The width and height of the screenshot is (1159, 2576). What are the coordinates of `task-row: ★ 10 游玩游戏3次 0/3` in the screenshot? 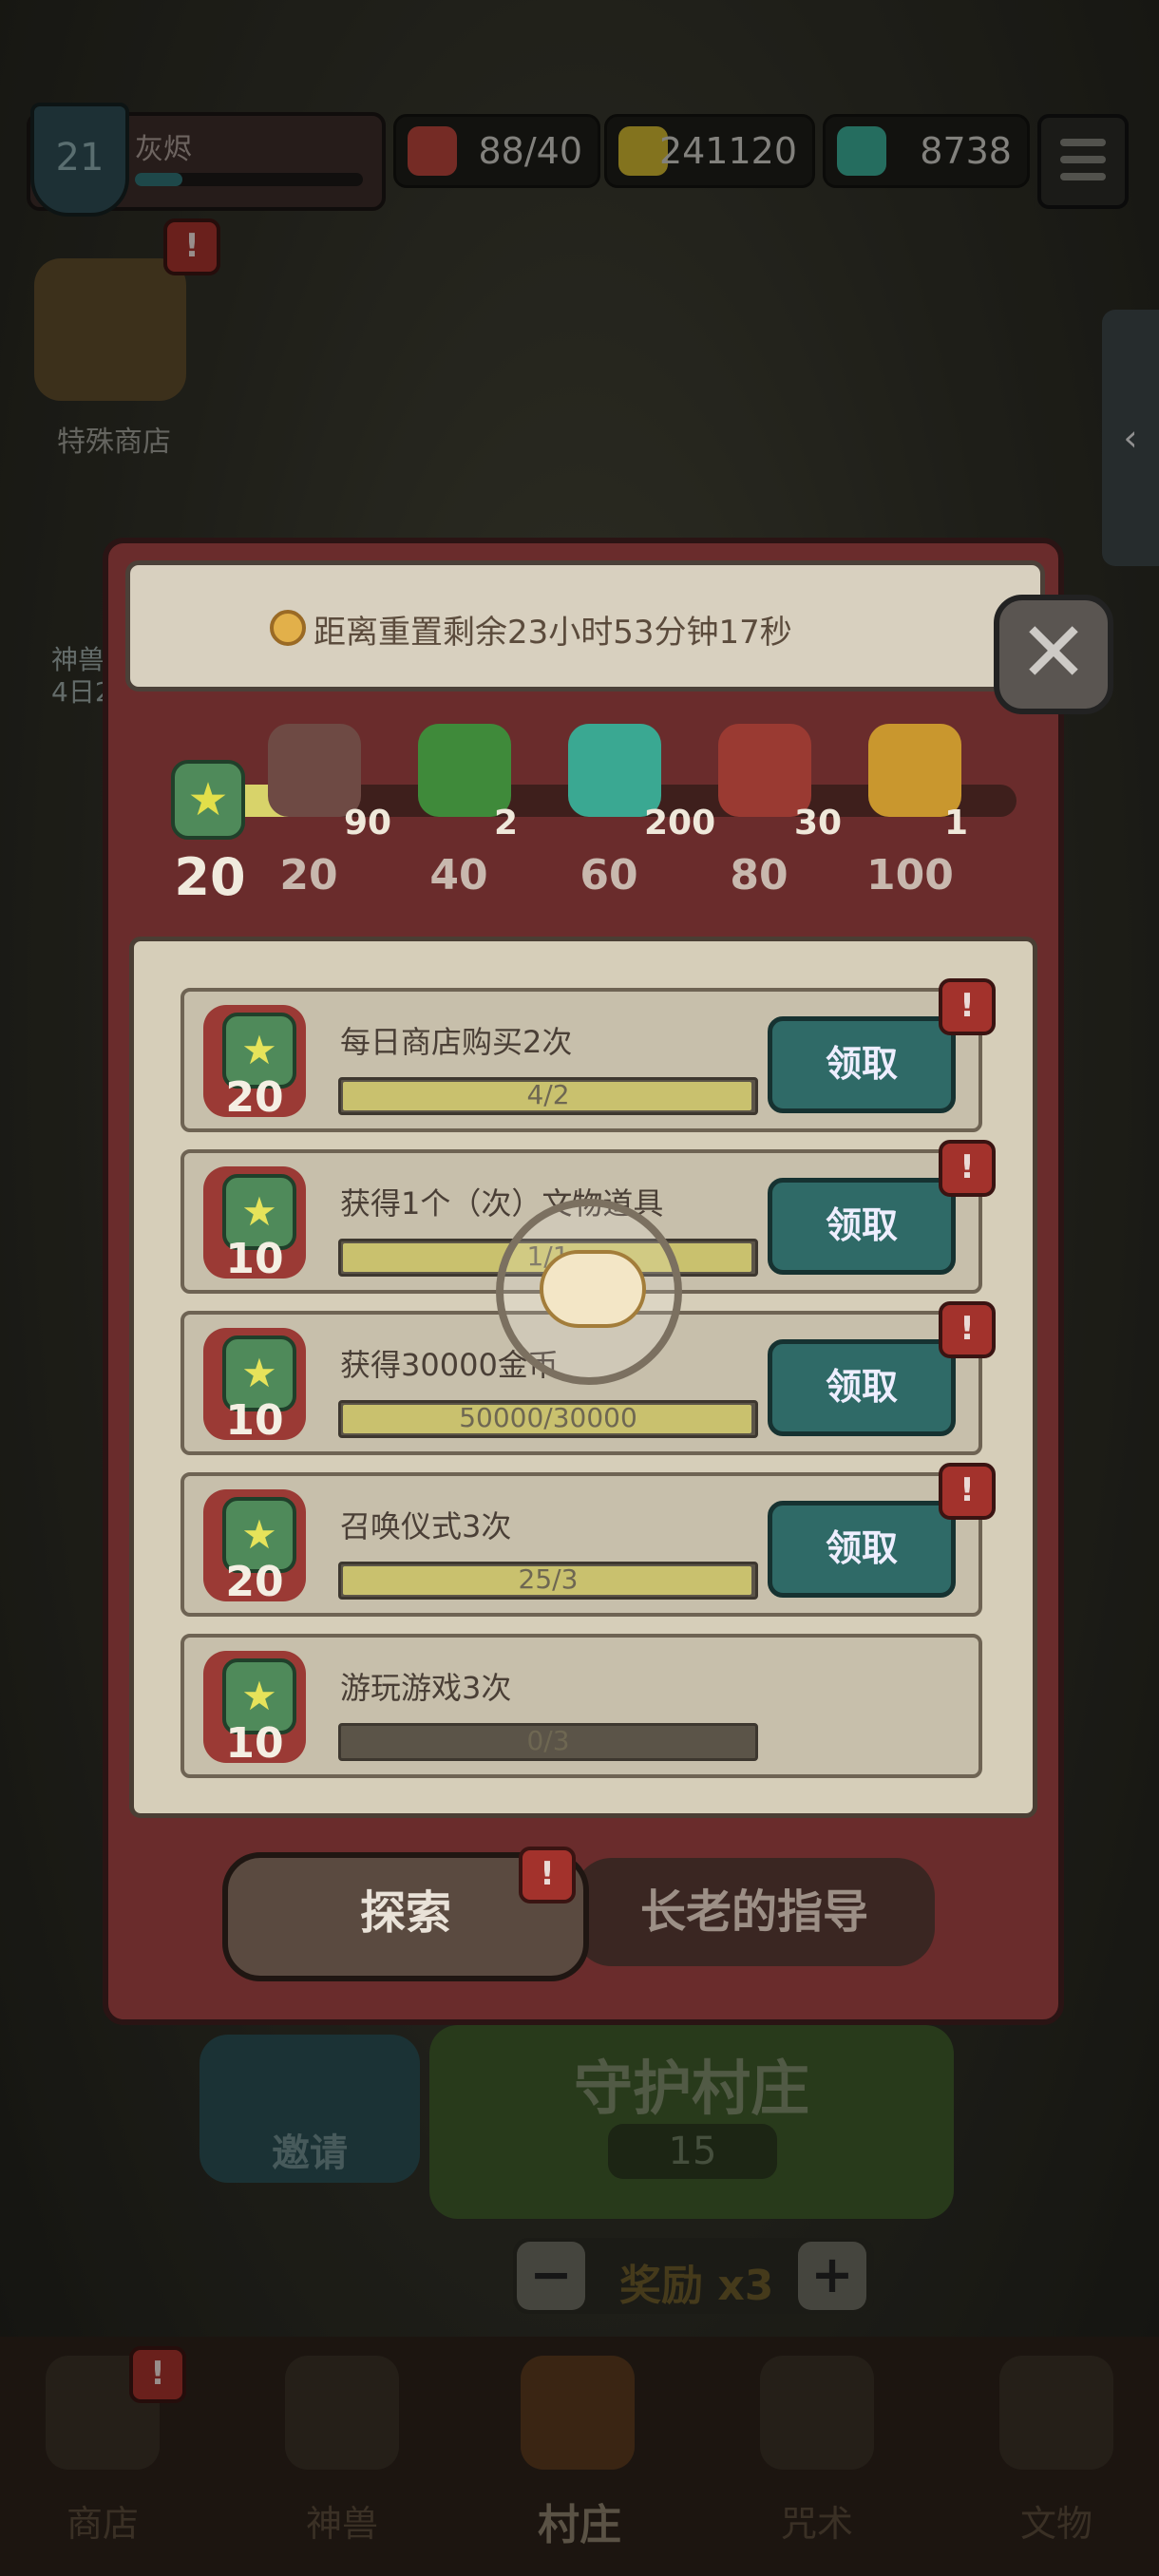 It's located at (581, 1706).